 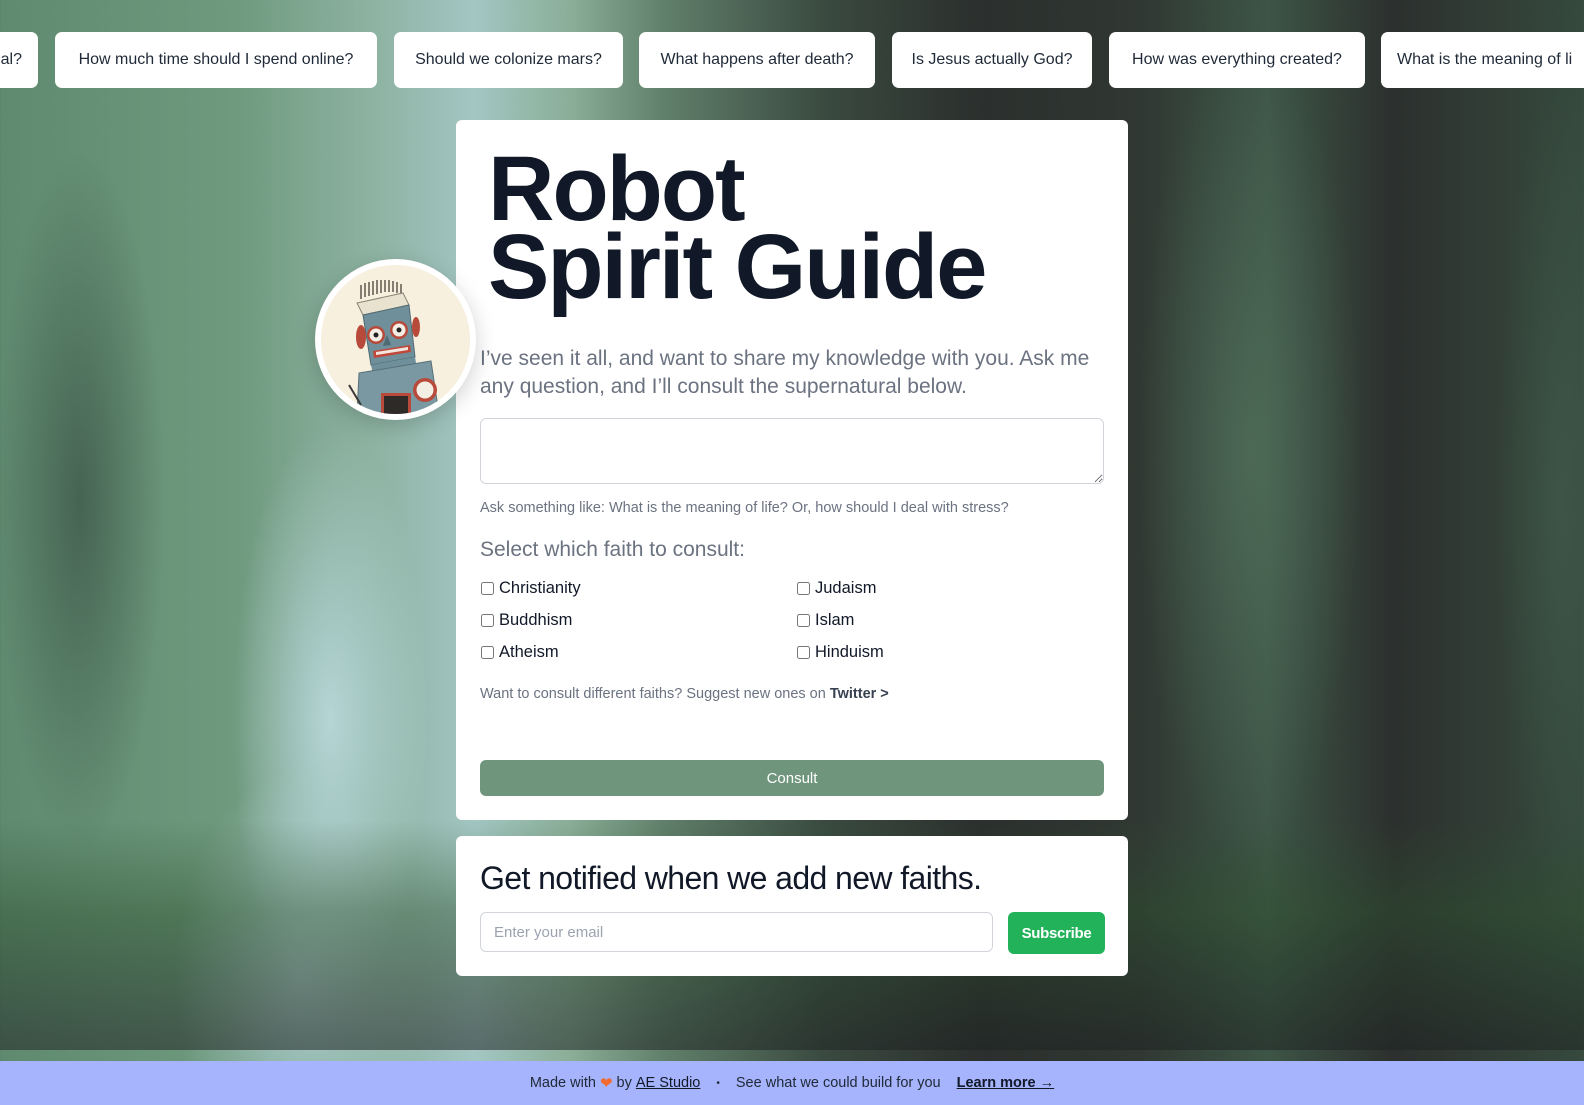 I want to click on faith-option-atheism: Atheism, so click(x=638, y=652).